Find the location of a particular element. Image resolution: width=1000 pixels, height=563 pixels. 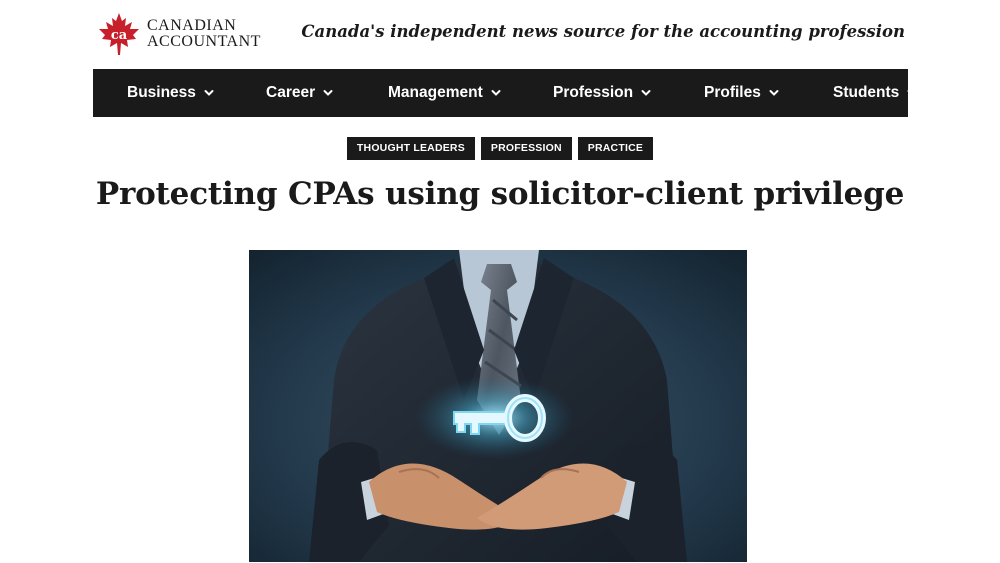

nav-item-label: Profession is located at coordinates (593, 92).